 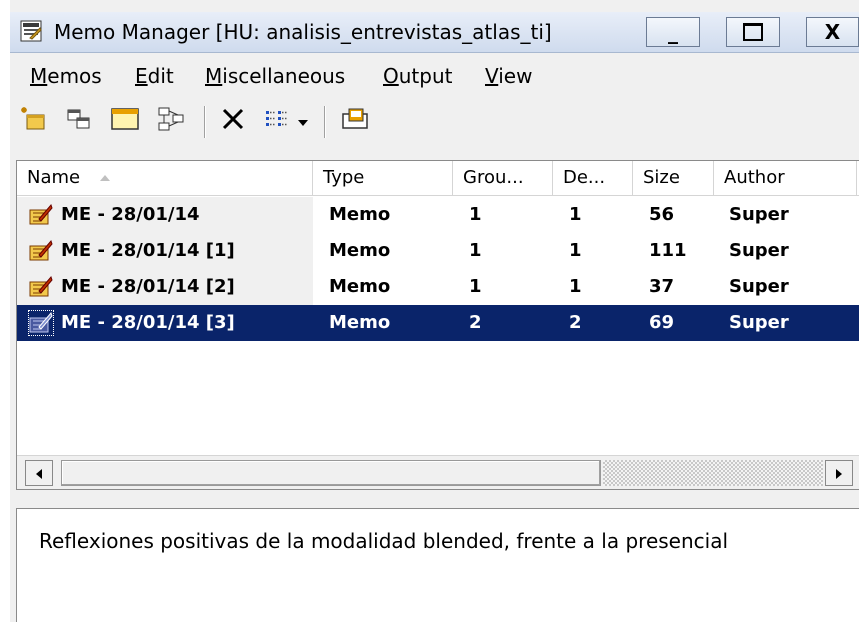 What do you see at coordinates (475, 322) in the screenshot?
I see `memo-groups: 2` at bounding box center [475, 322].